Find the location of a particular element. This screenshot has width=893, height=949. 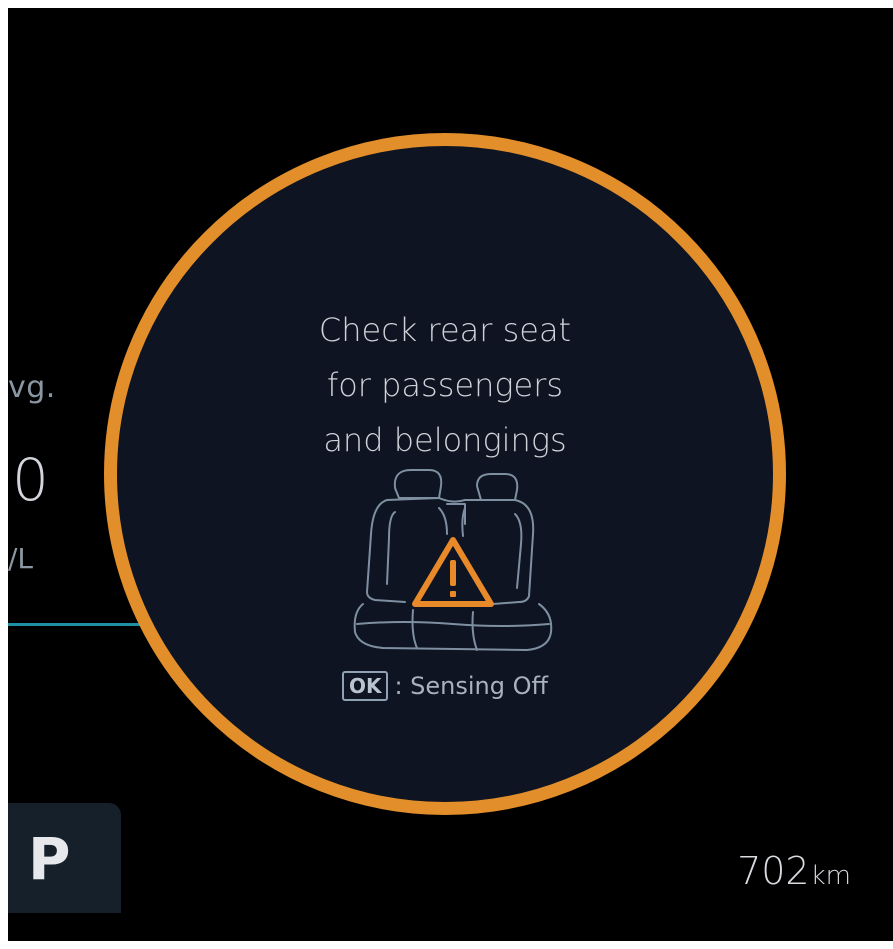

average-unit: /L is located at coordinates (21, 558).